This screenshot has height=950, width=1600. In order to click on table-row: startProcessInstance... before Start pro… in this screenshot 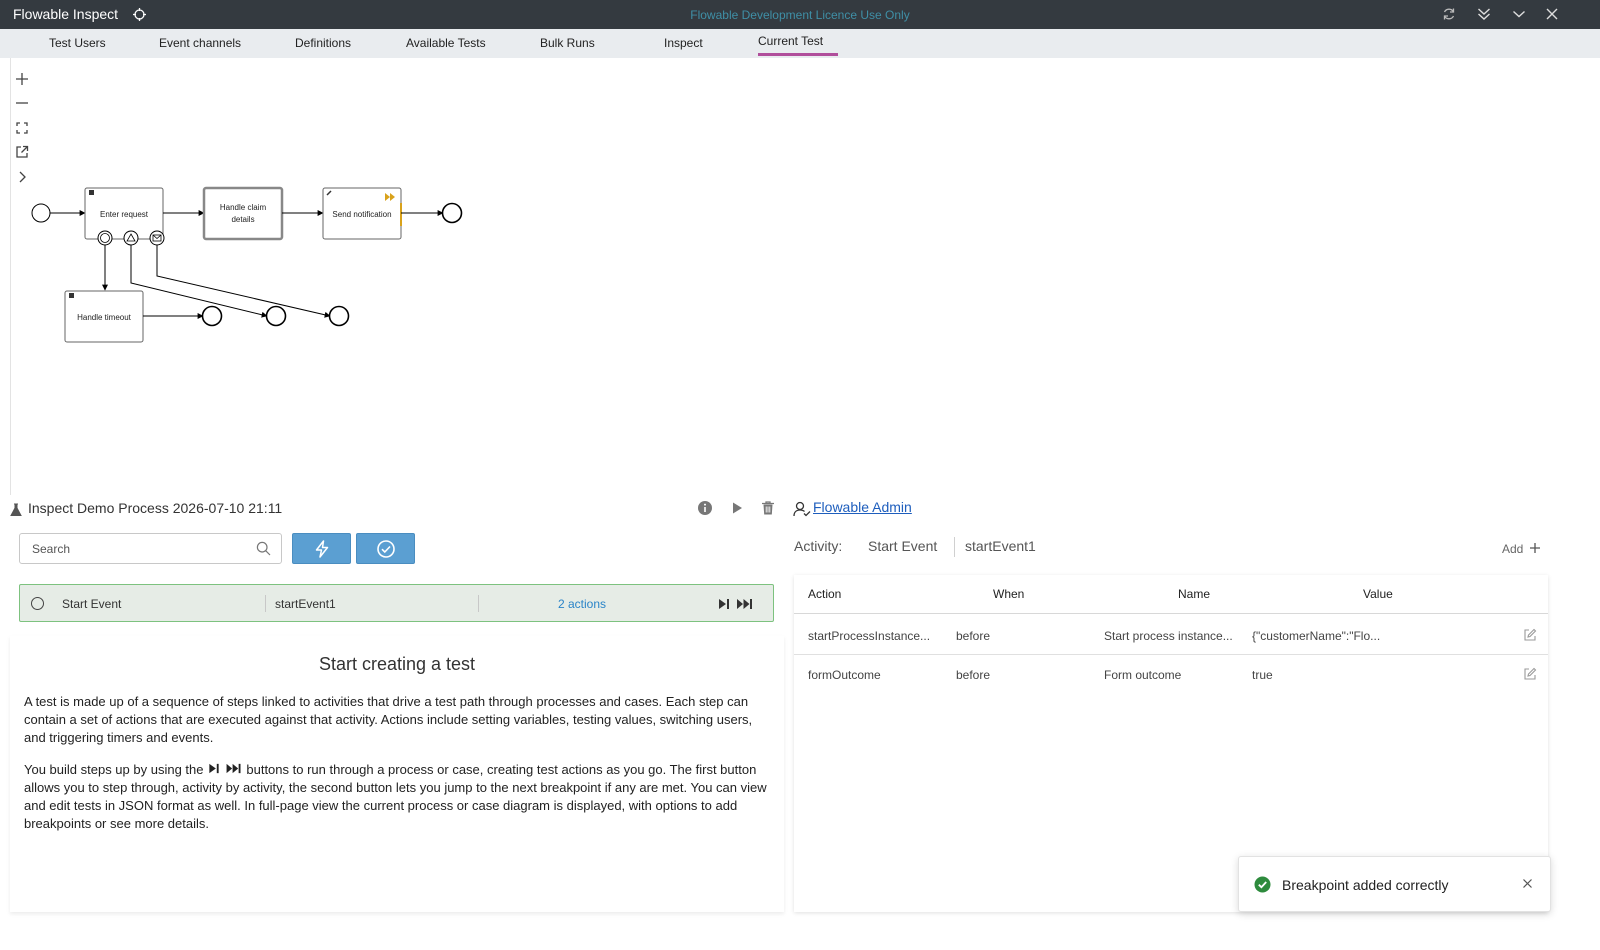, I will do `click(1171, 634)`.